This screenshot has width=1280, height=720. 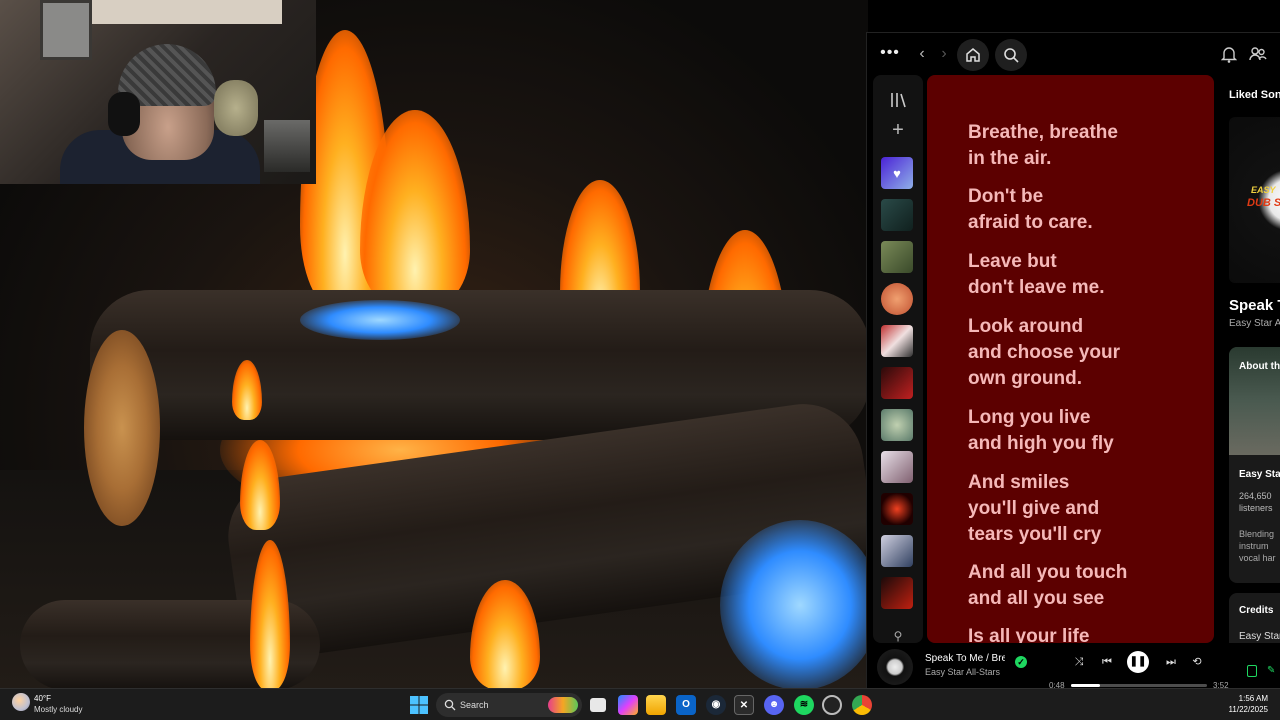 I want to click on album-cover-text: EASY, so click(x=1263, y=190).